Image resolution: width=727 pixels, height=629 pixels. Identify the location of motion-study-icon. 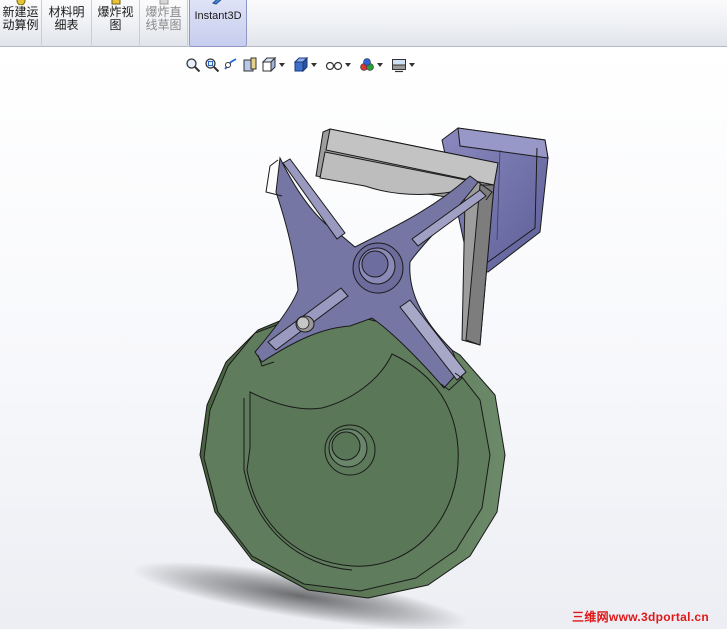
(20, 2).